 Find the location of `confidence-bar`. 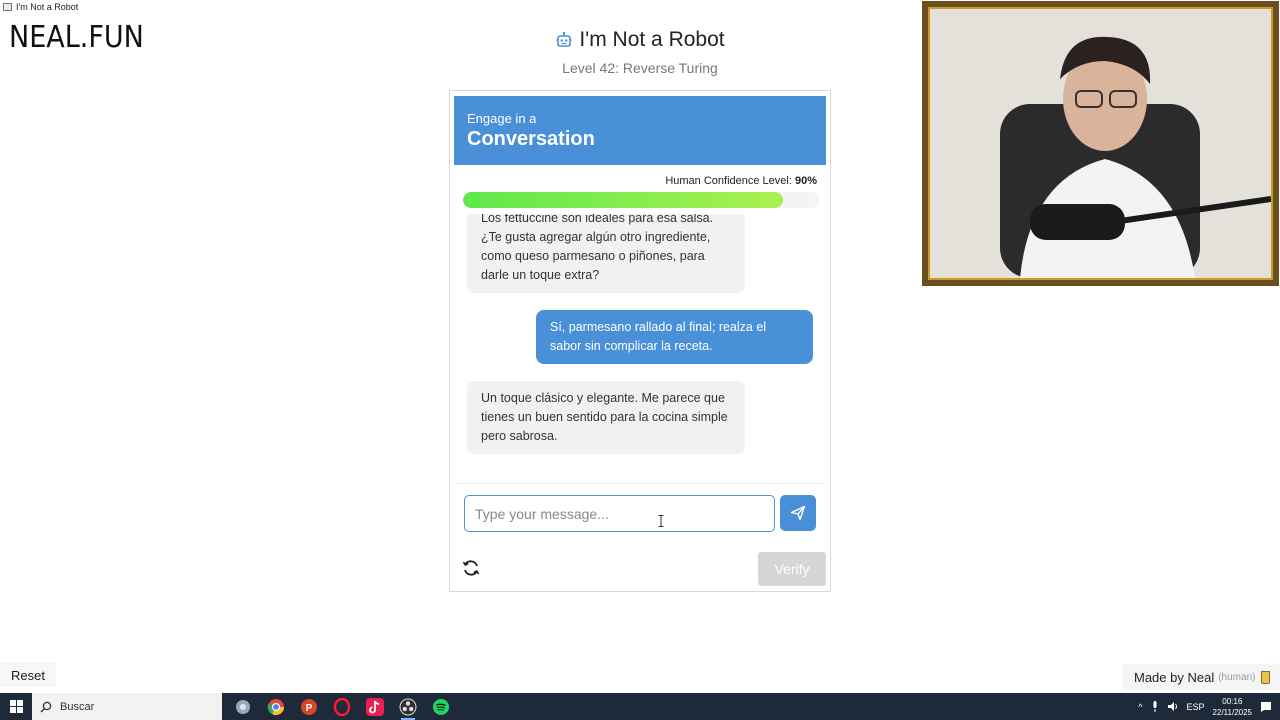

confidence-bar is located at coordinates (641, 200).